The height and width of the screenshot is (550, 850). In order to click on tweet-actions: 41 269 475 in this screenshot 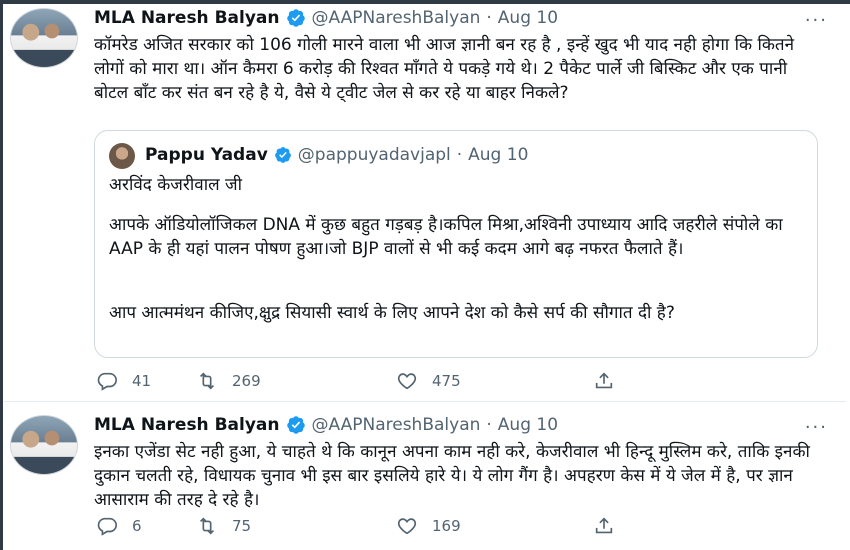, I will do `click(355, 381)`.